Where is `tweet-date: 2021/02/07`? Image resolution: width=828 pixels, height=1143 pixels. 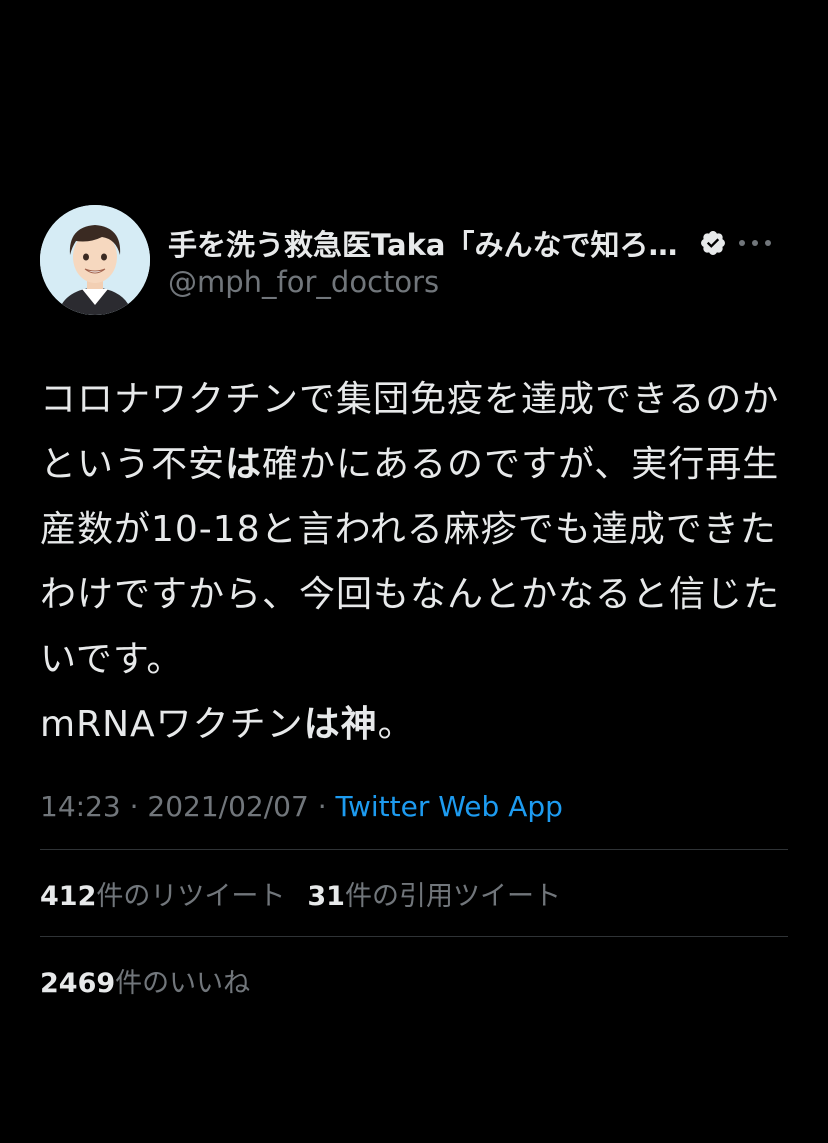 tweet-date: 2021/02/07 is located at coordinates (227, 806).